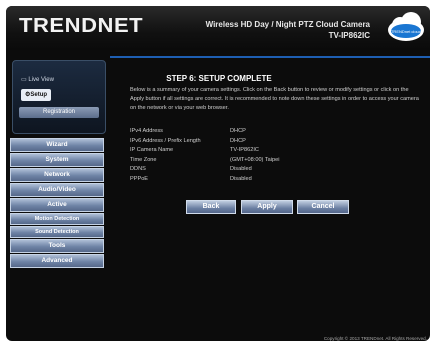 The width and height of the screenshot is (437, 347). I want to click on setup-button: ⚙Setup, so click(36, 95).